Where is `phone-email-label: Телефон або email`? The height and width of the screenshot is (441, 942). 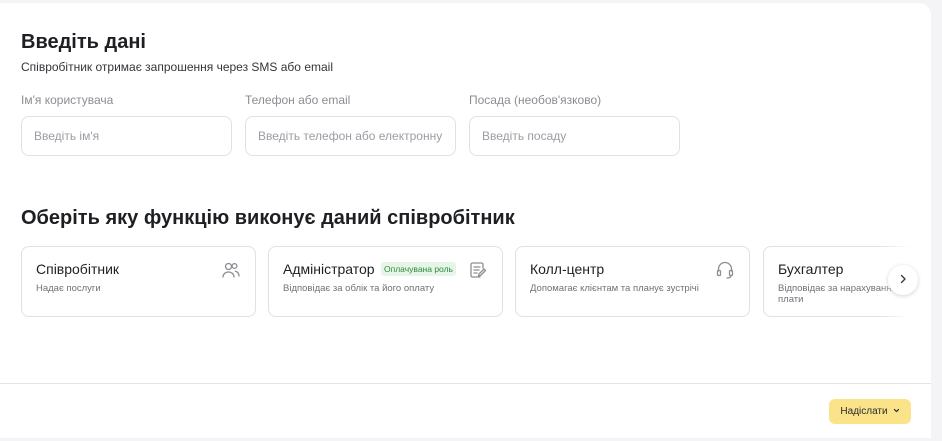
phone-email-label: Телефон або email is located at coordinates (298, 100).